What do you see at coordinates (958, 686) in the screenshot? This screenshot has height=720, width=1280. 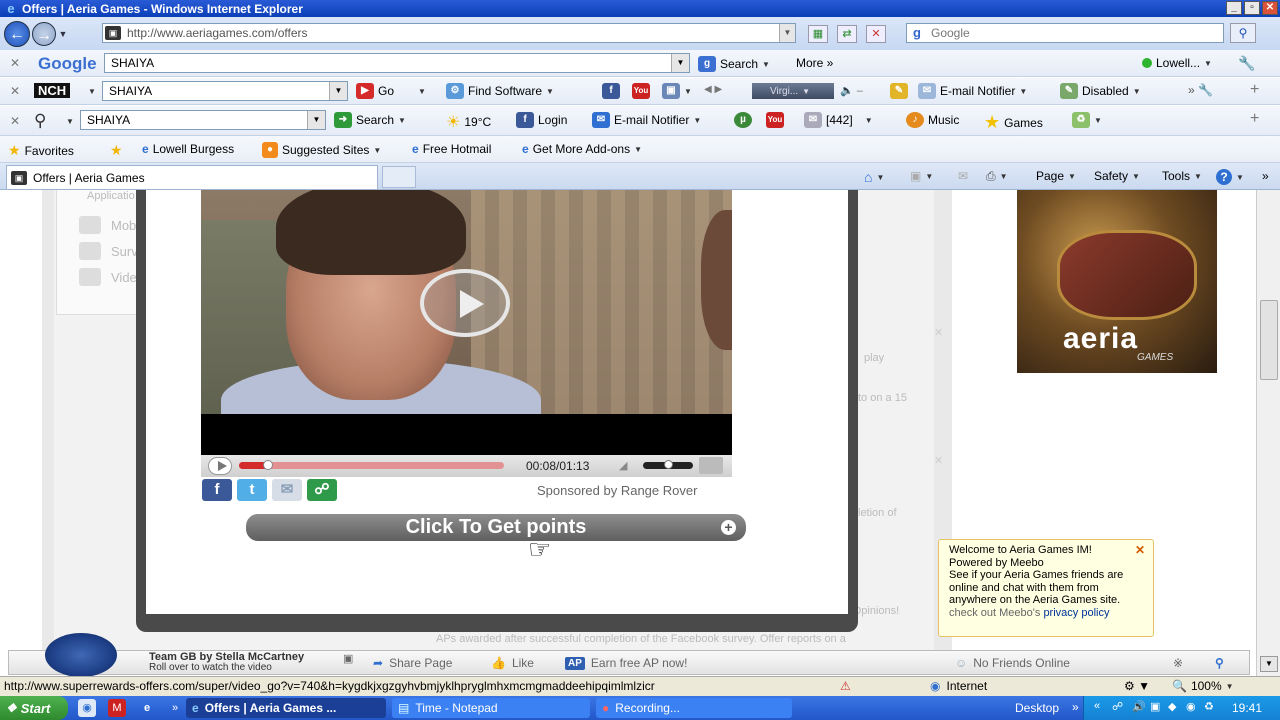 I see `security-zone: ◉ Internet` at bounding box center [958, 686].